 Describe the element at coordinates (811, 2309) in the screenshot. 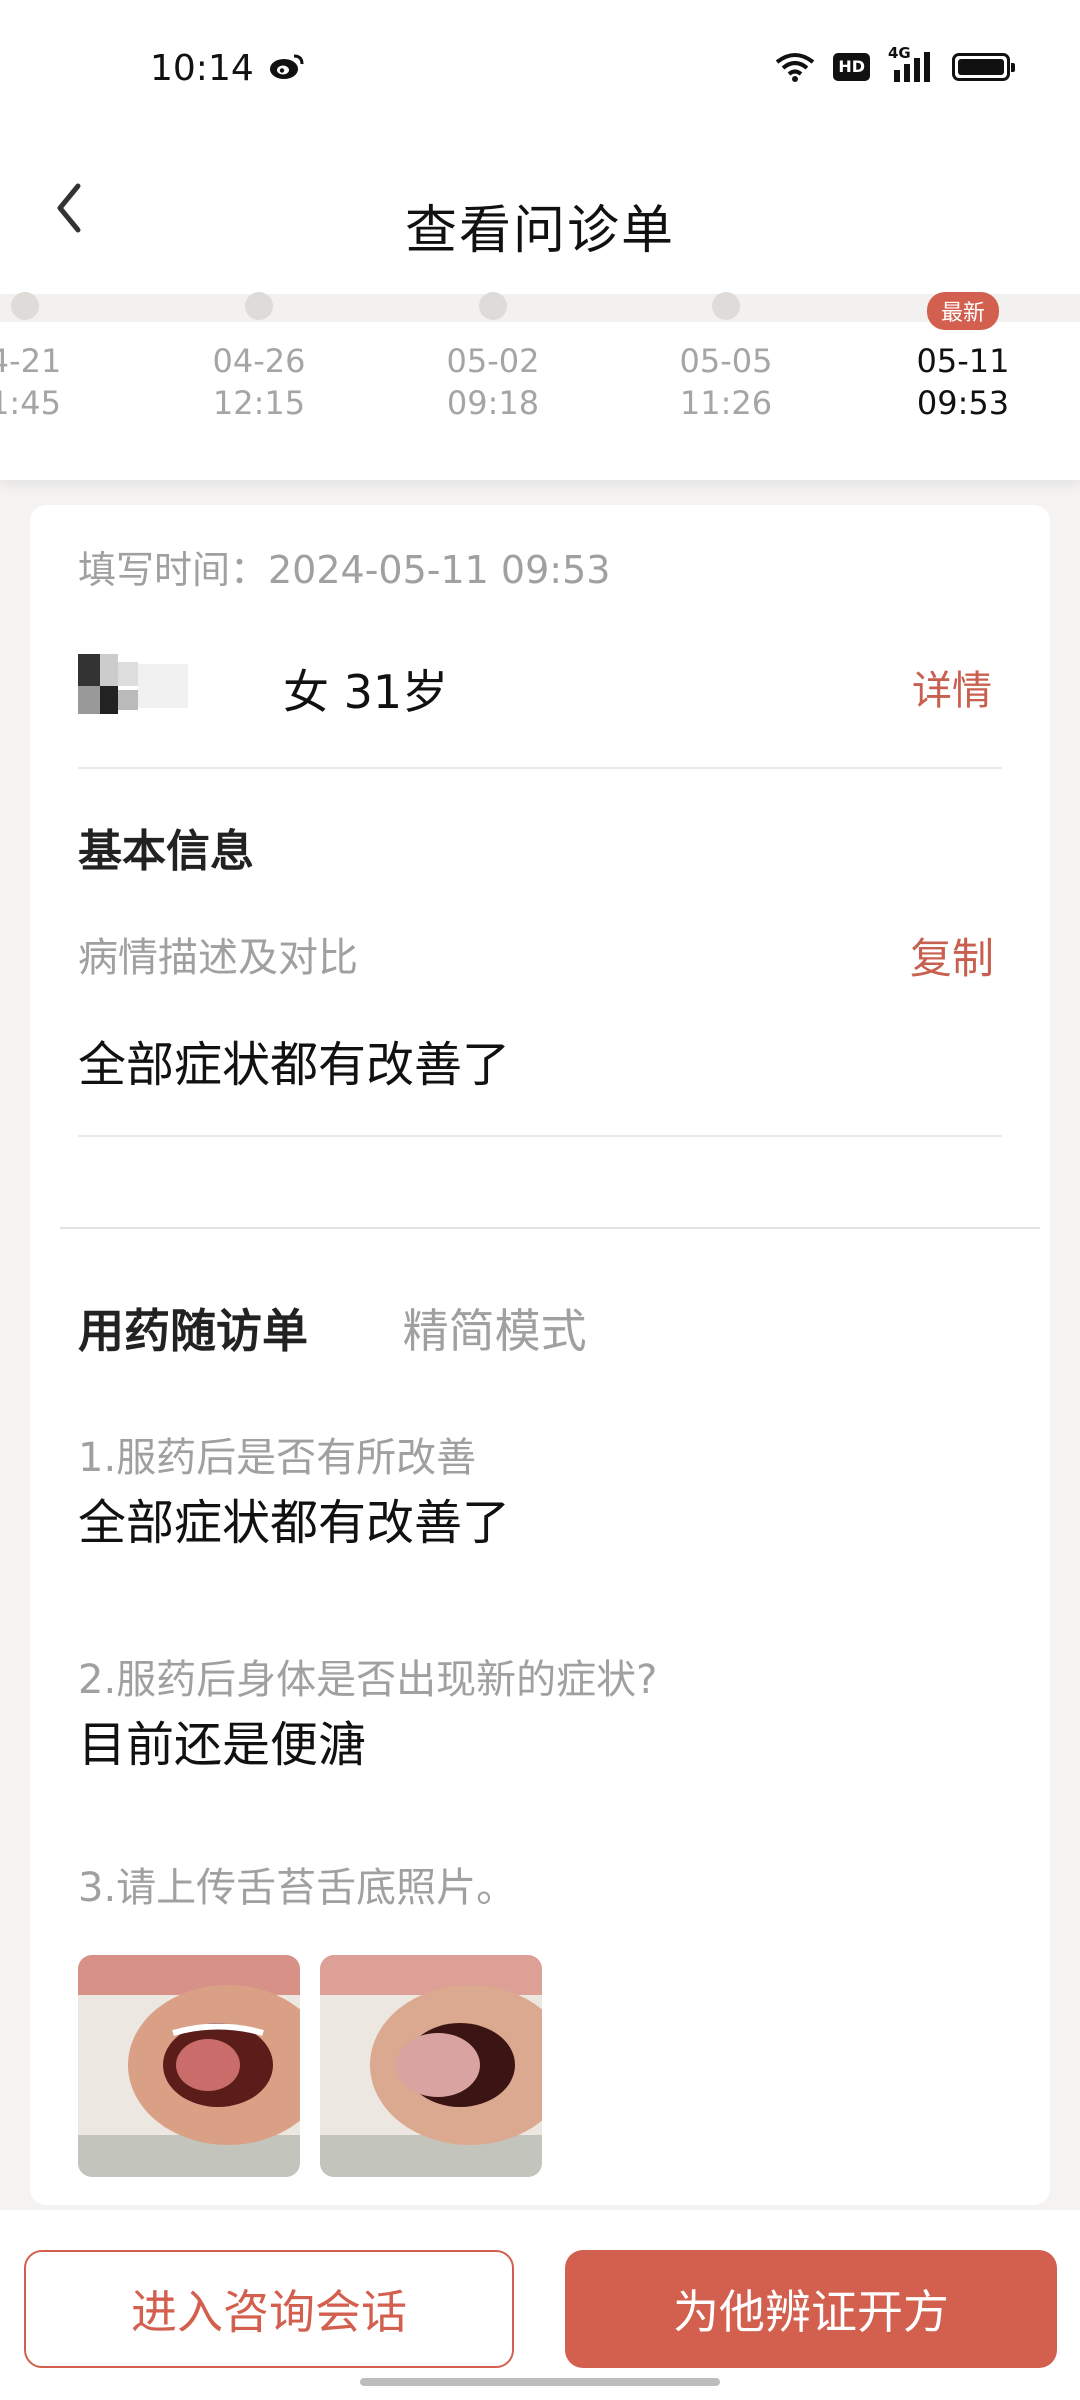

I see `prescribe-button: 为他辨证开方` at that location.